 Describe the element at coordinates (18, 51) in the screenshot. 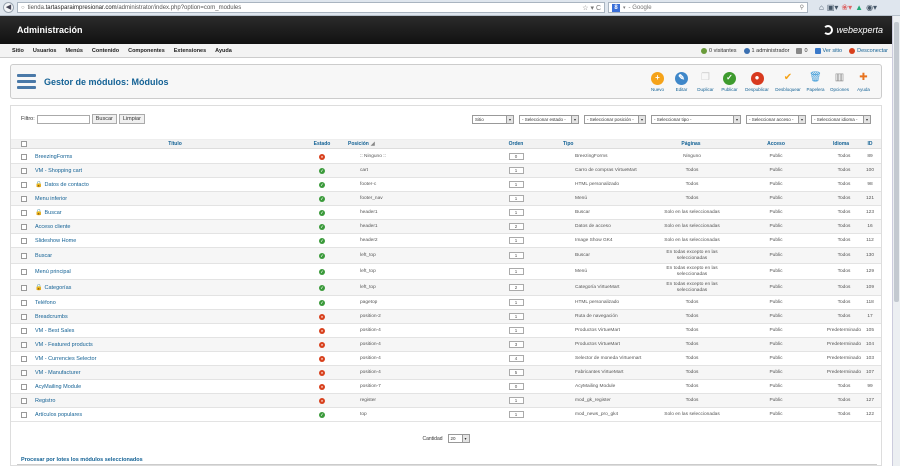

I see `menu-item-sitio: Sitio` at that location.